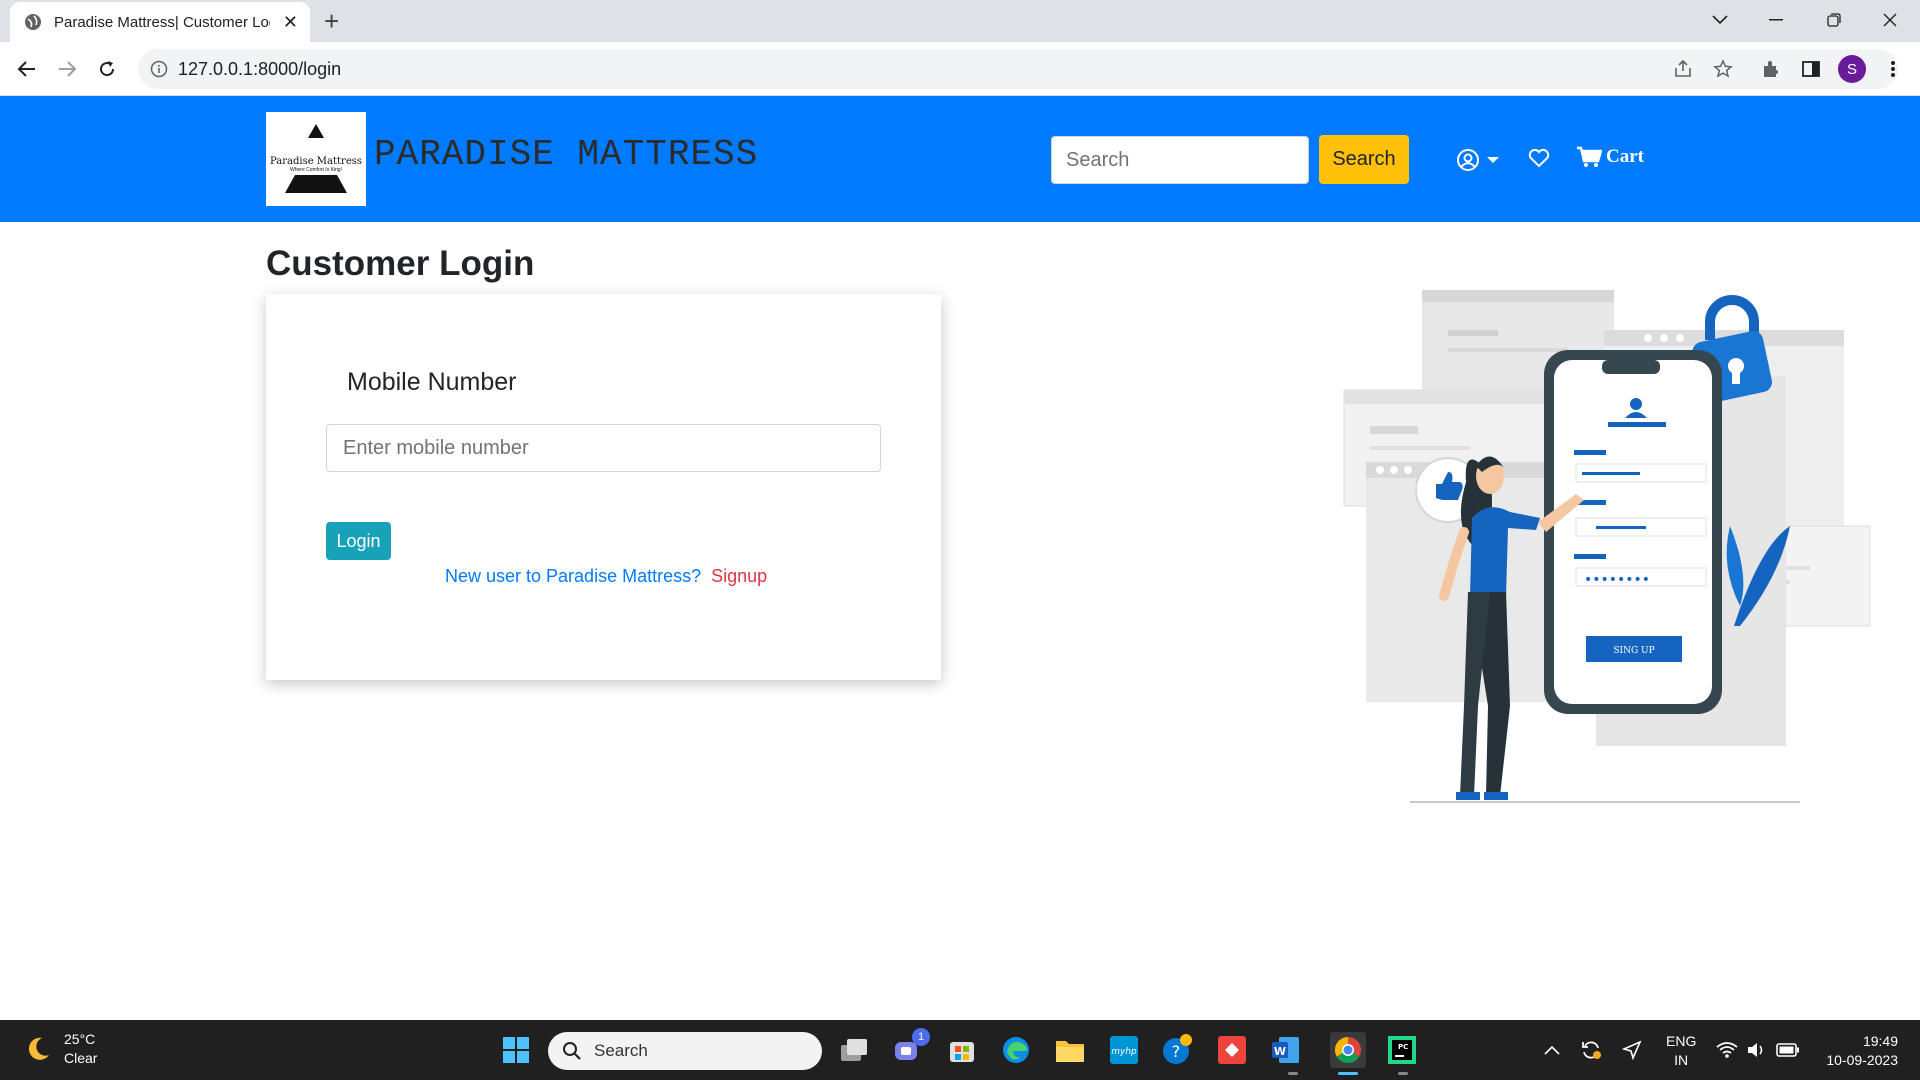  I want to click on cart-icon, so click(1589, 156).